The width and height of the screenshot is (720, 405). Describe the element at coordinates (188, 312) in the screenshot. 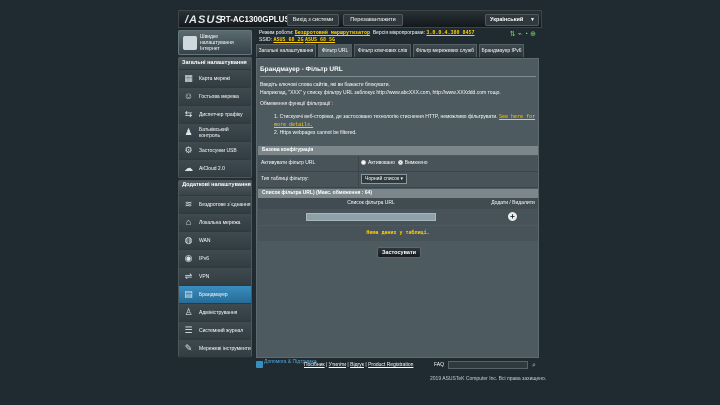

I see `admin-icon: ♙` at that location.